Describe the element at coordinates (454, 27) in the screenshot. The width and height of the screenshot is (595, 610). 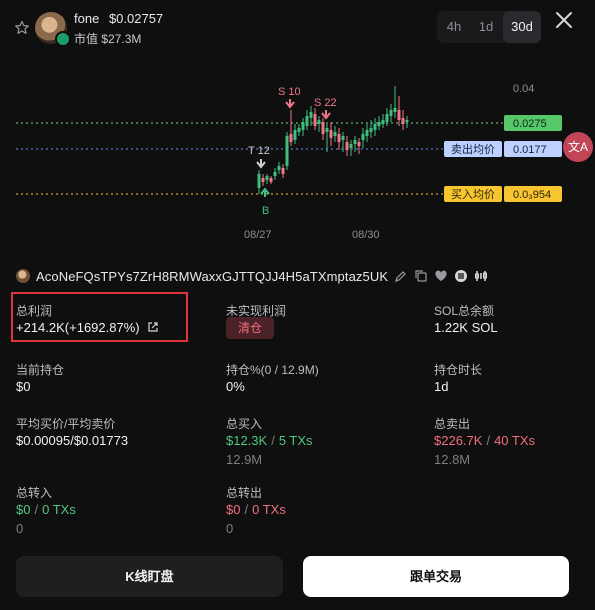
I see `timeframe-4h: 4h` at that location.